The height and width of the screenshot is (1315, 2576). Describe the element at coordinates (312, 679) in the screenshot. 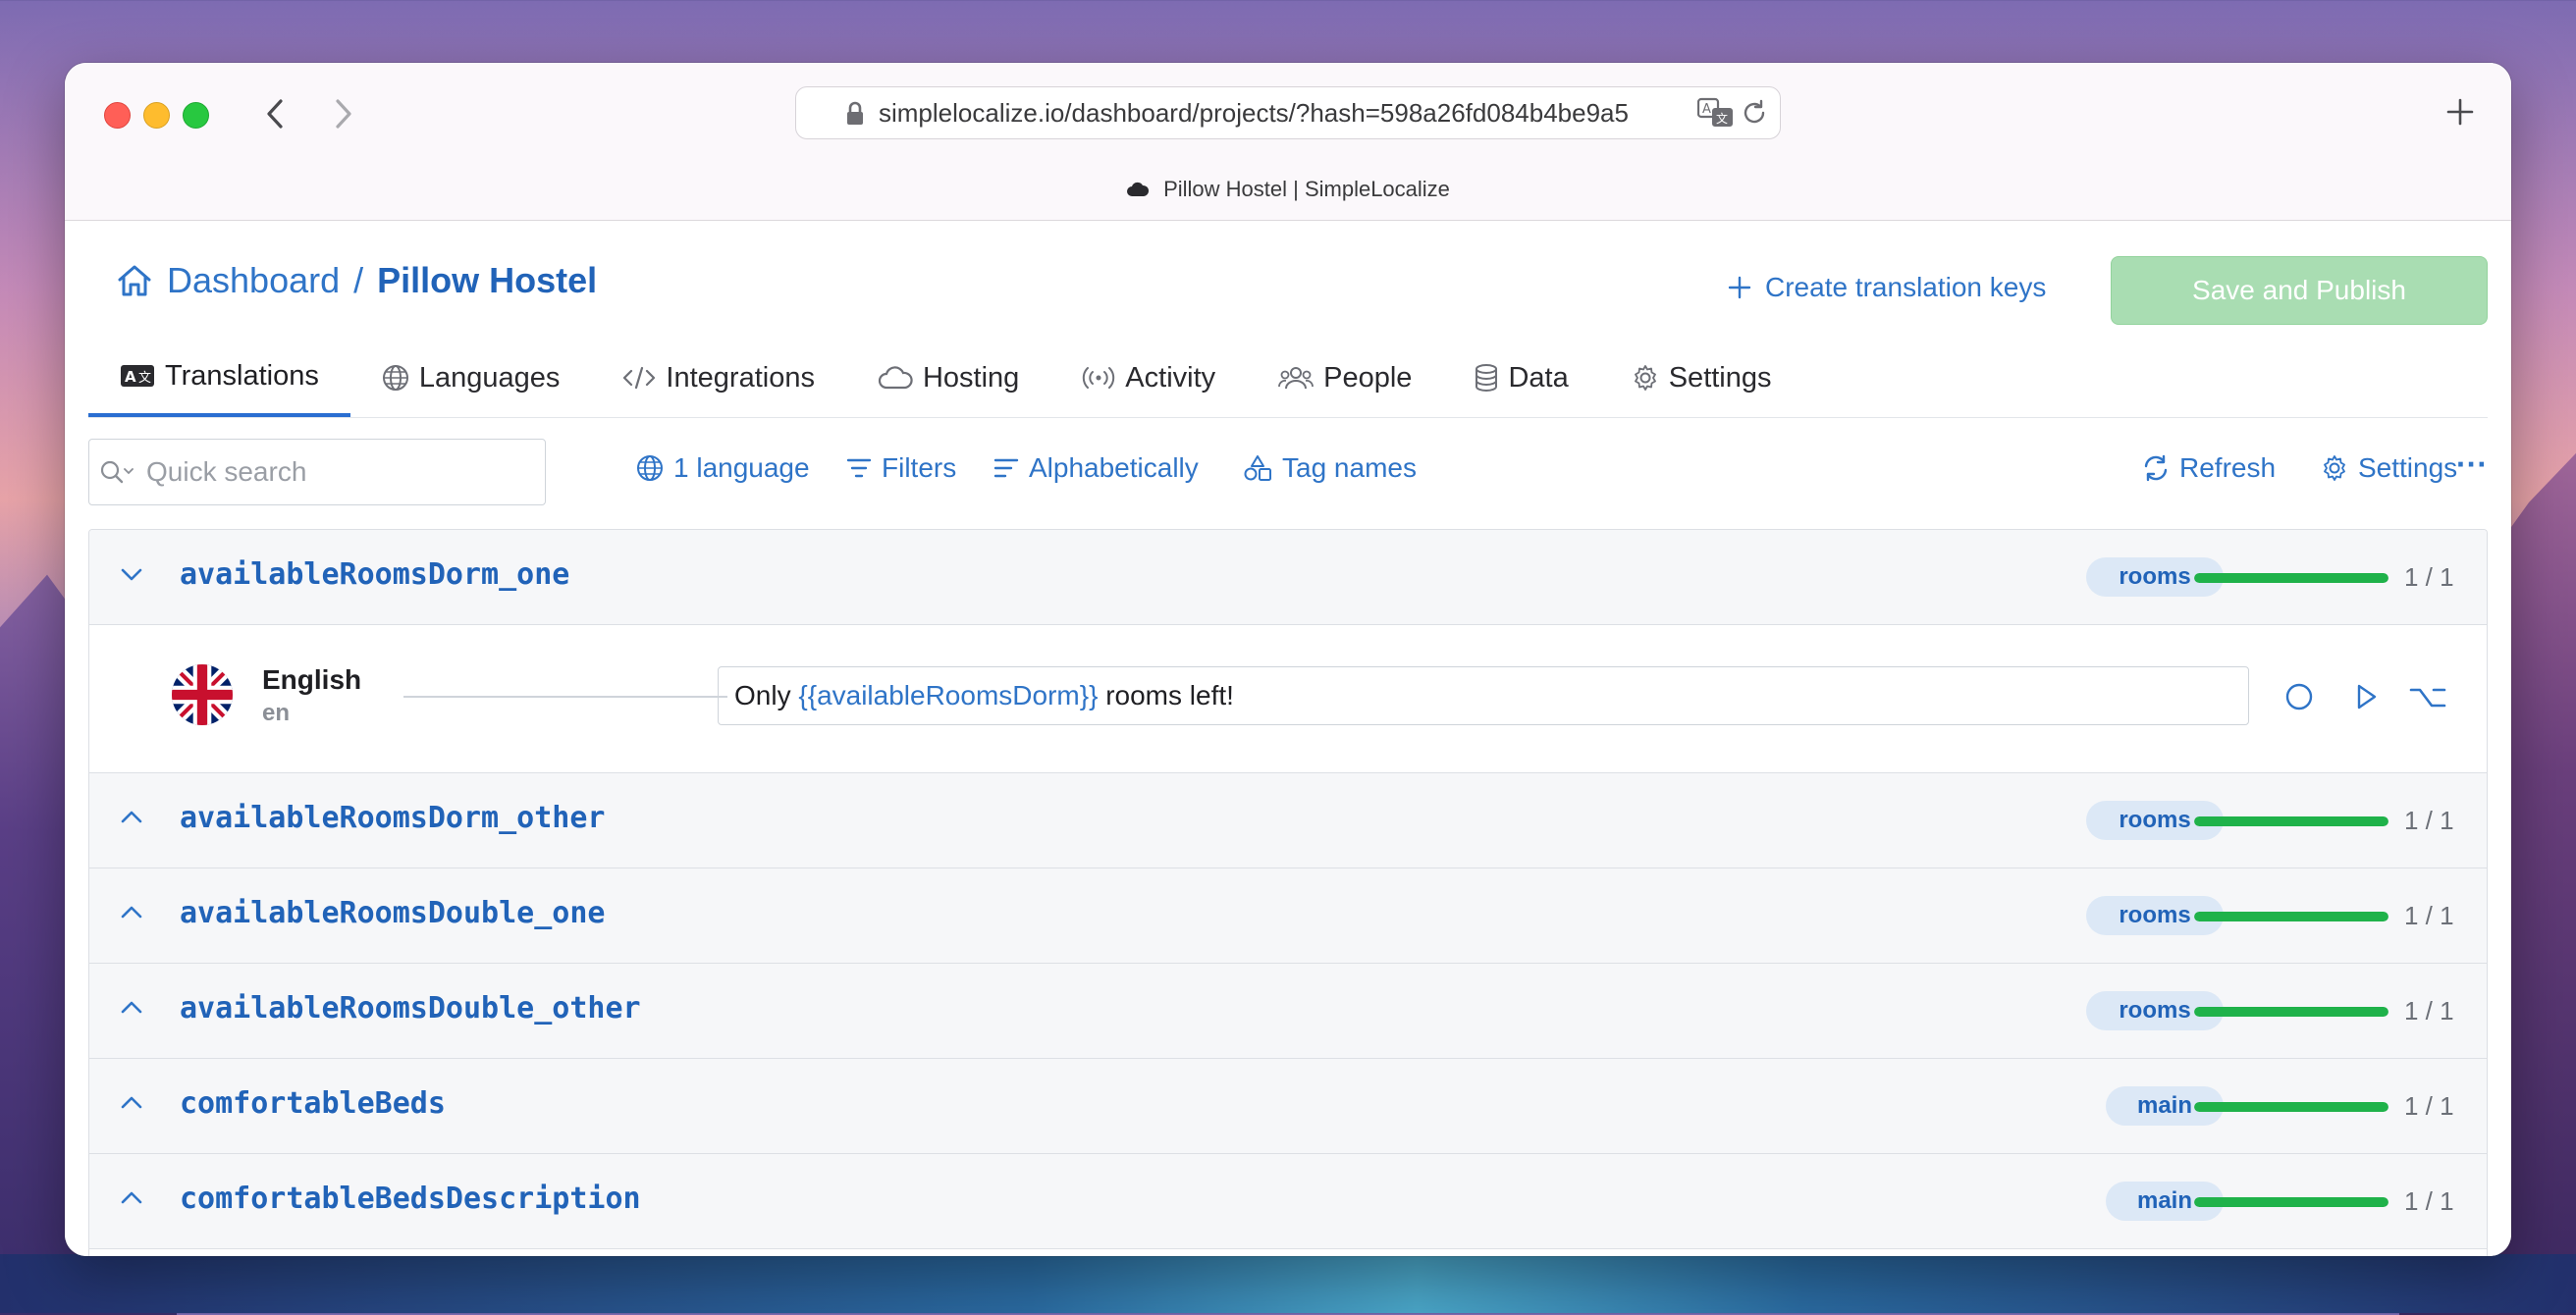

I see `language-name: English` at that location.